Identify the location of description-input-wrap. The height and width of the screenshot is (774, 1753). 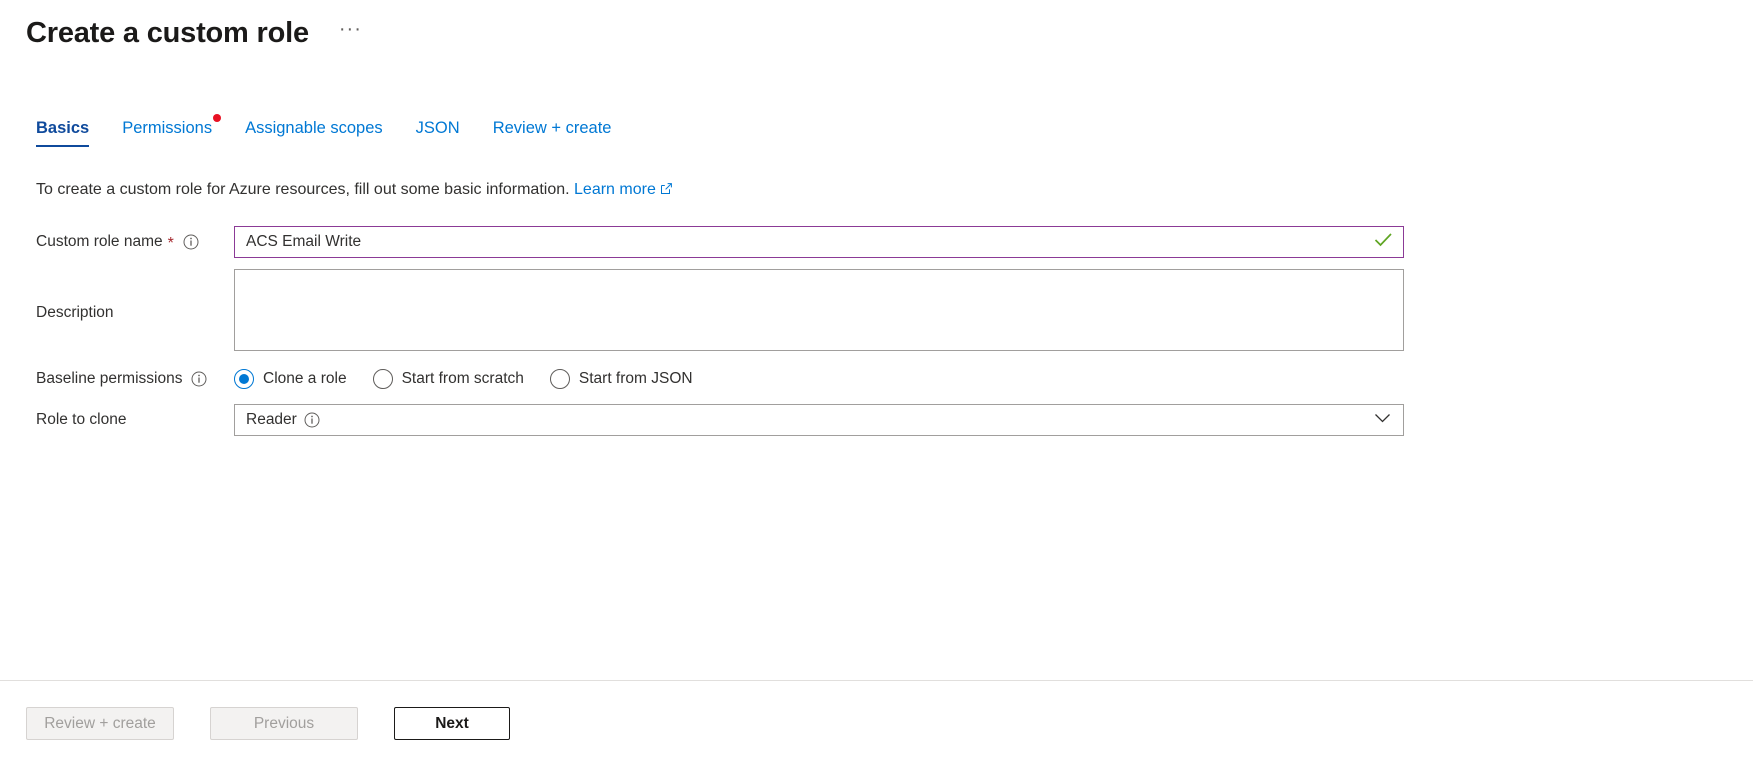
(819, 312).